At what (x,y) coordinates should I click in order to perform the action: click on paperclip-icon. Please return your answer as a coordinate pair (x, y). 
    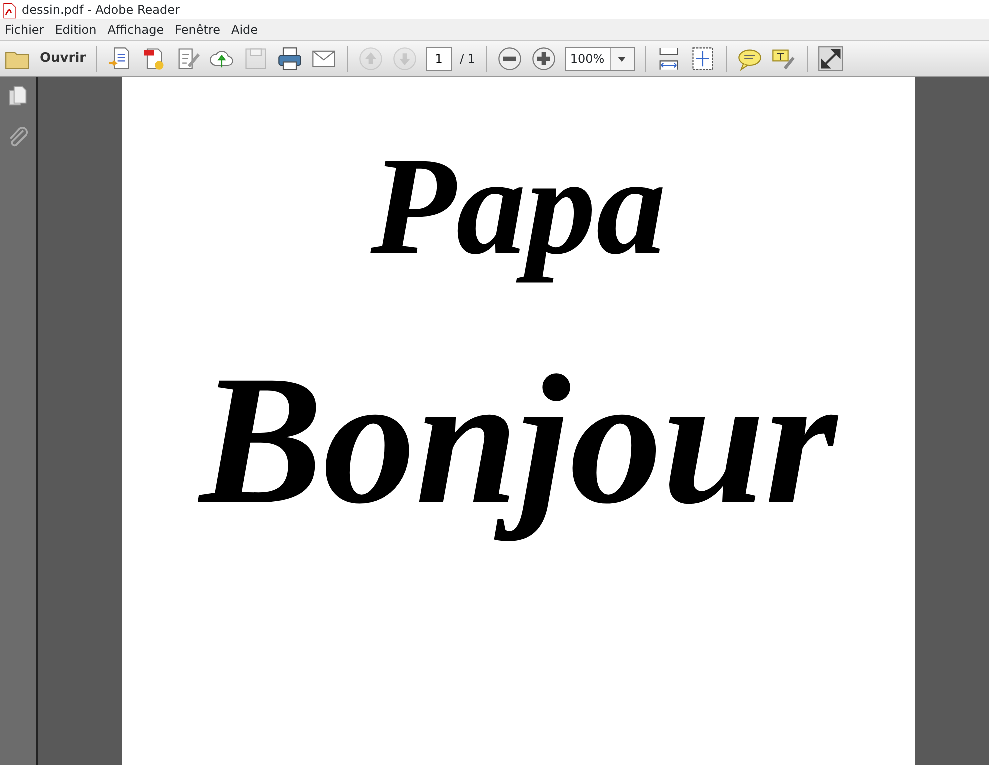
    Looking at the image, I should click on (18, 138).